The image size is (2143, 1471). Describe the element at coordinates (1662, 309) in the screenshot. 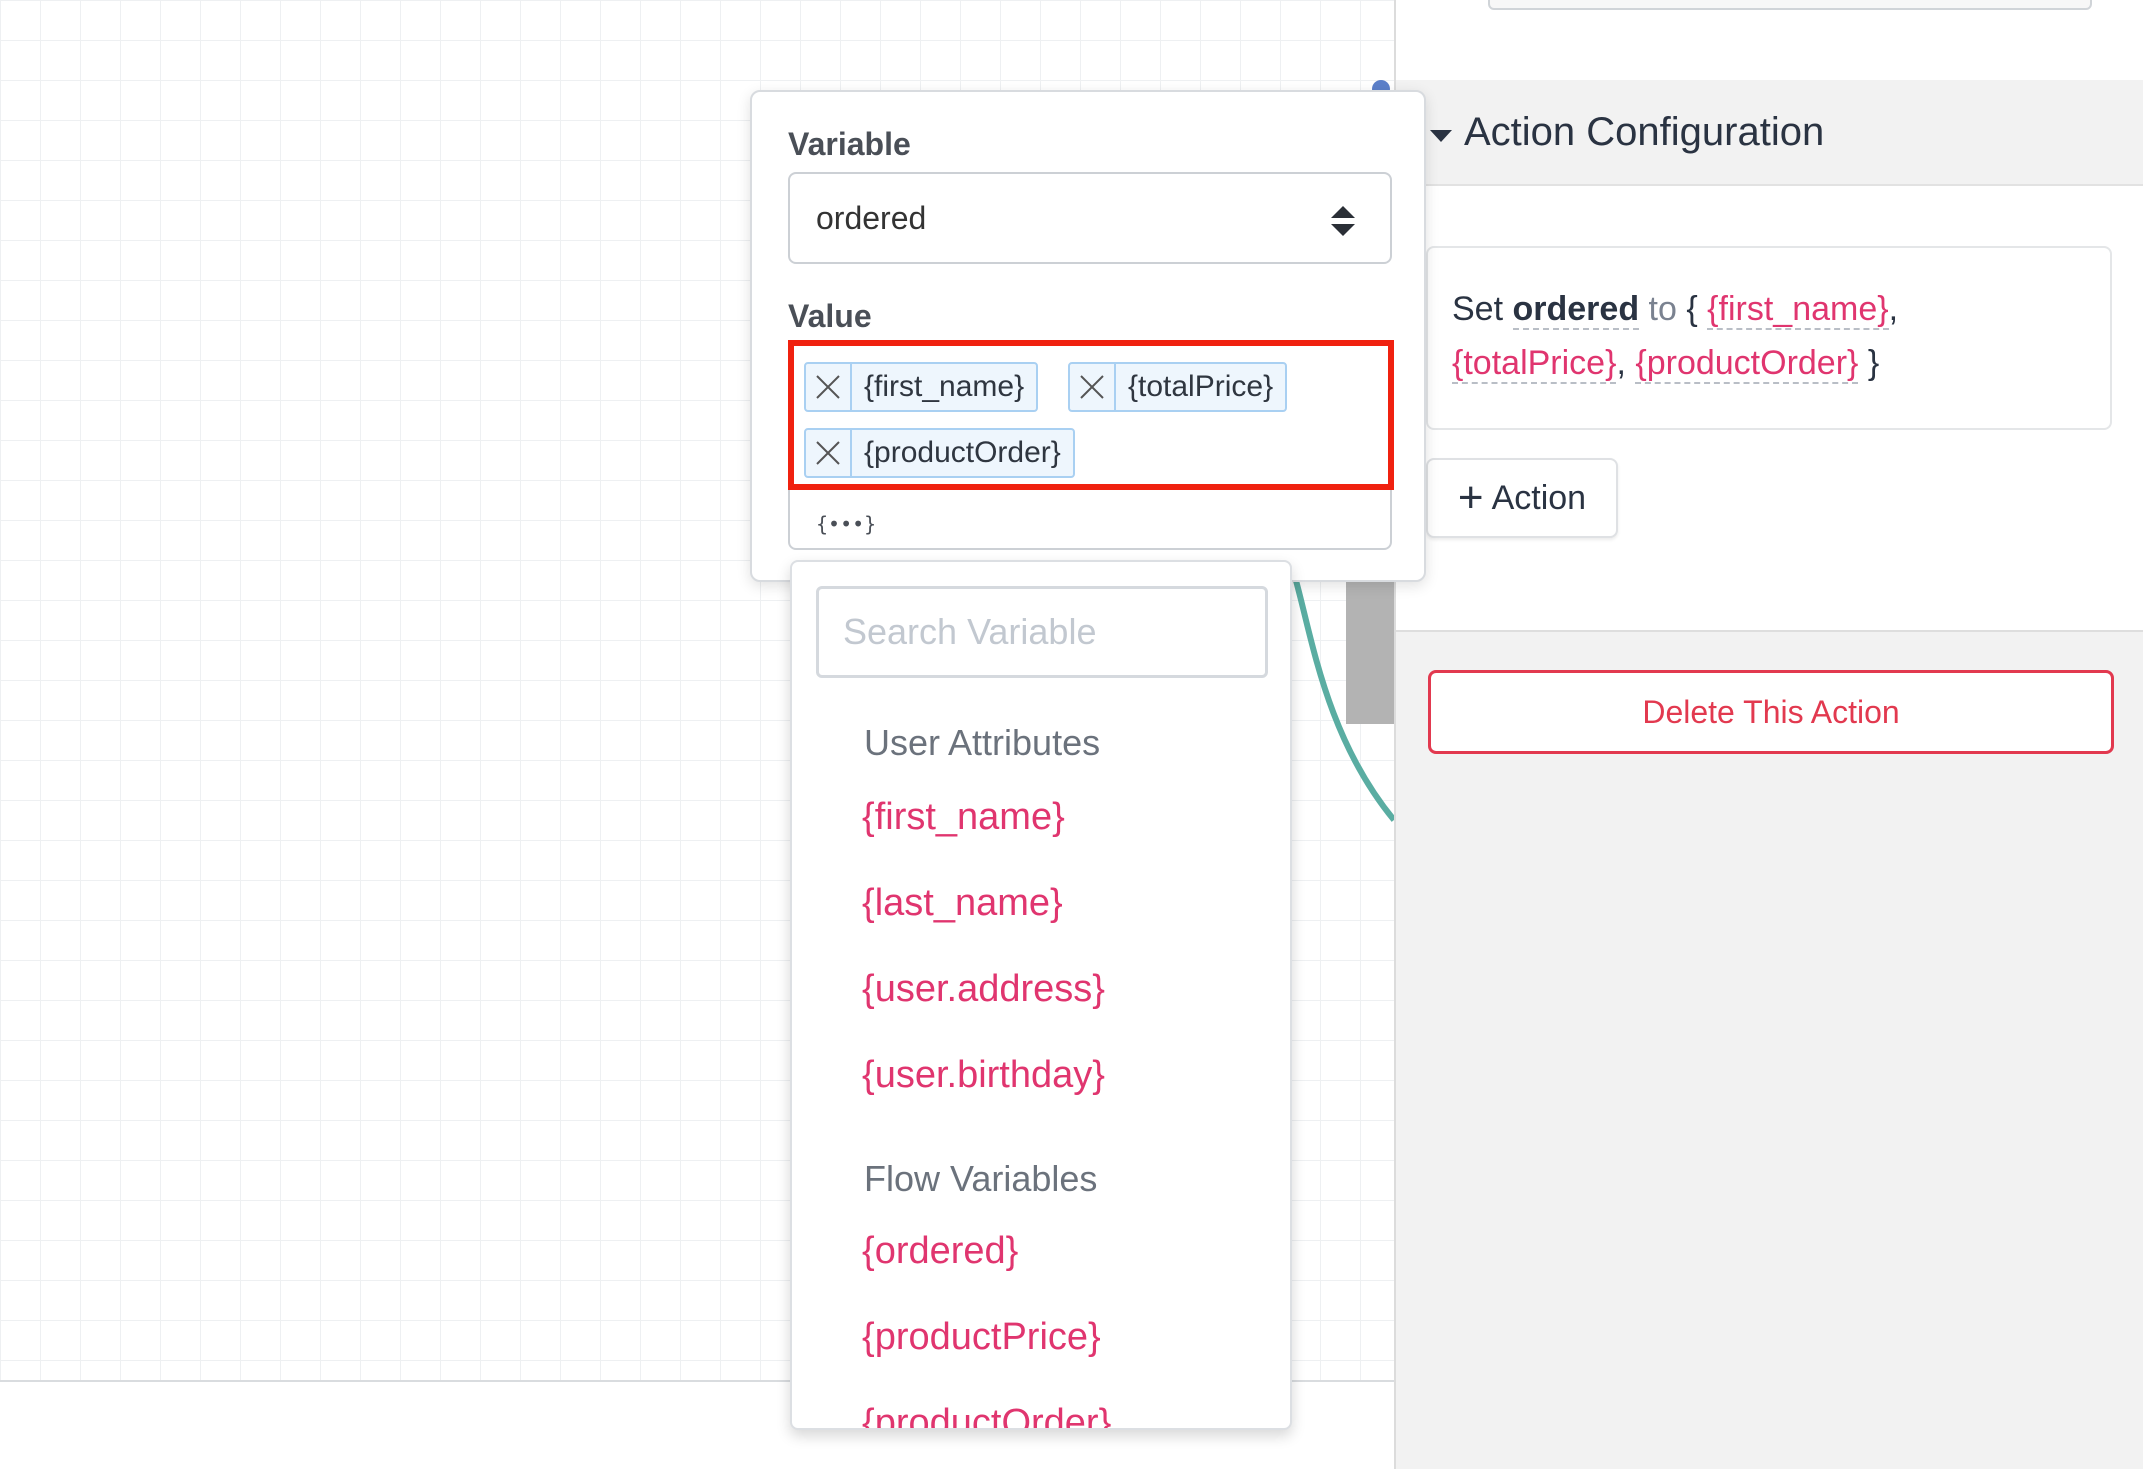

I see `summary-to: to` at that location.